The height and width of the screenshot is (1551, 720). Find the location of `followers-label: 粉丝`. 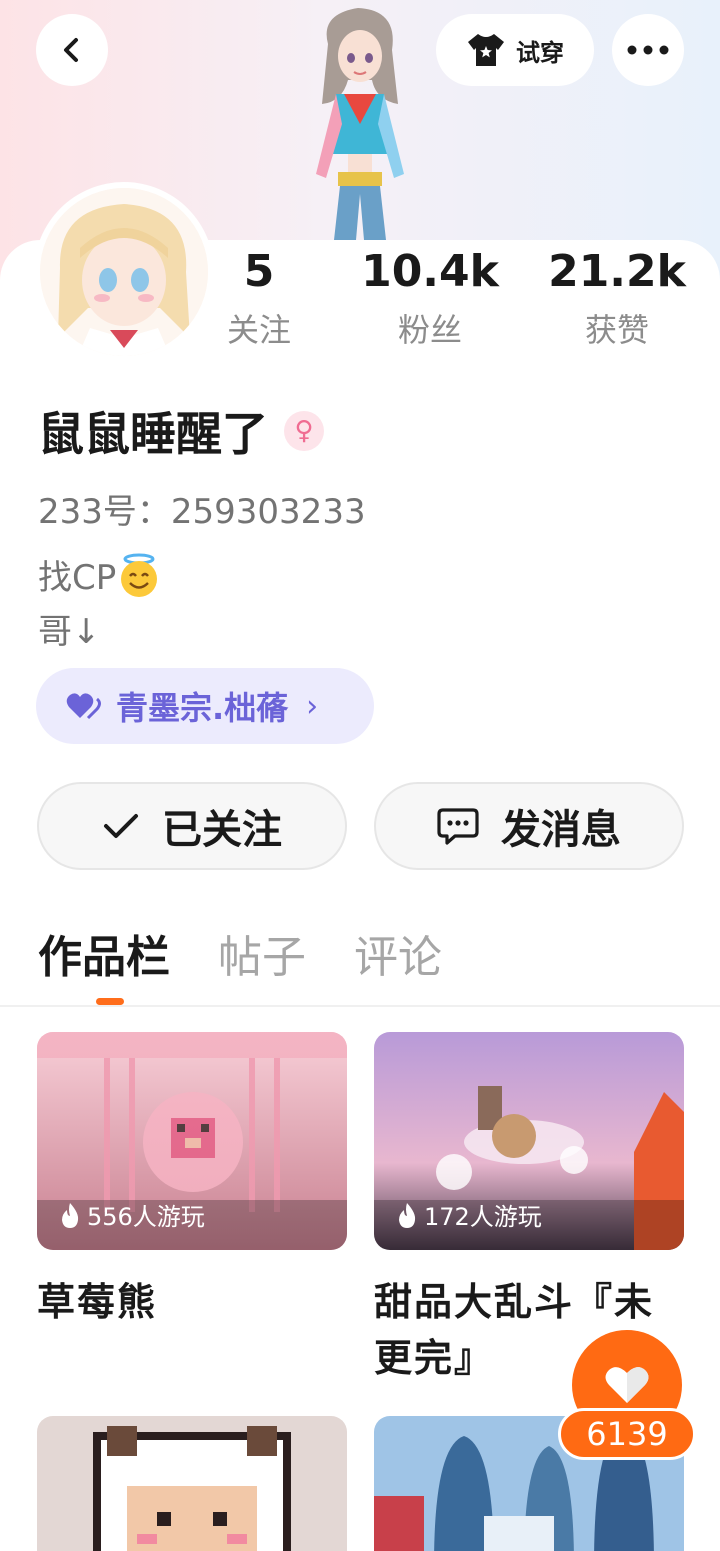

followers-label: 粉丝 is located at coordinates (429, 330).